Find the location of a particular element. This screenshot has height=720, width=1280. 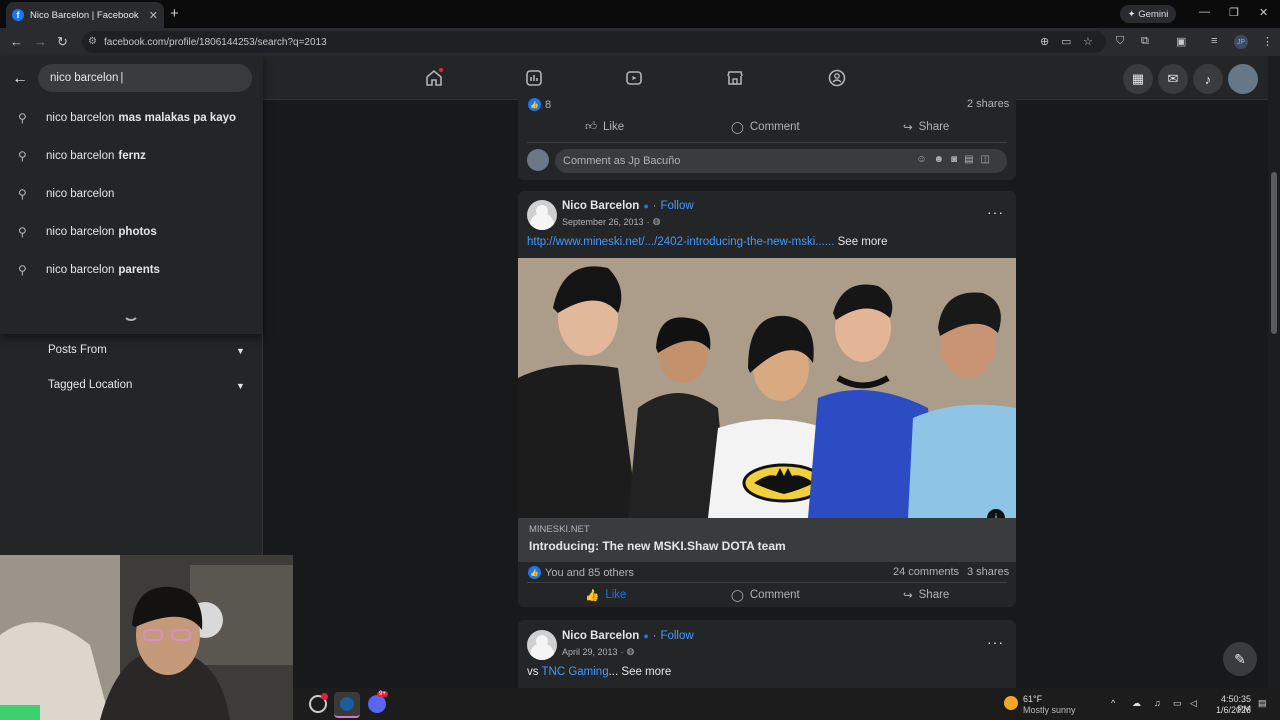

facebook-favicon-icon: f is located at coordinates (18, 15).